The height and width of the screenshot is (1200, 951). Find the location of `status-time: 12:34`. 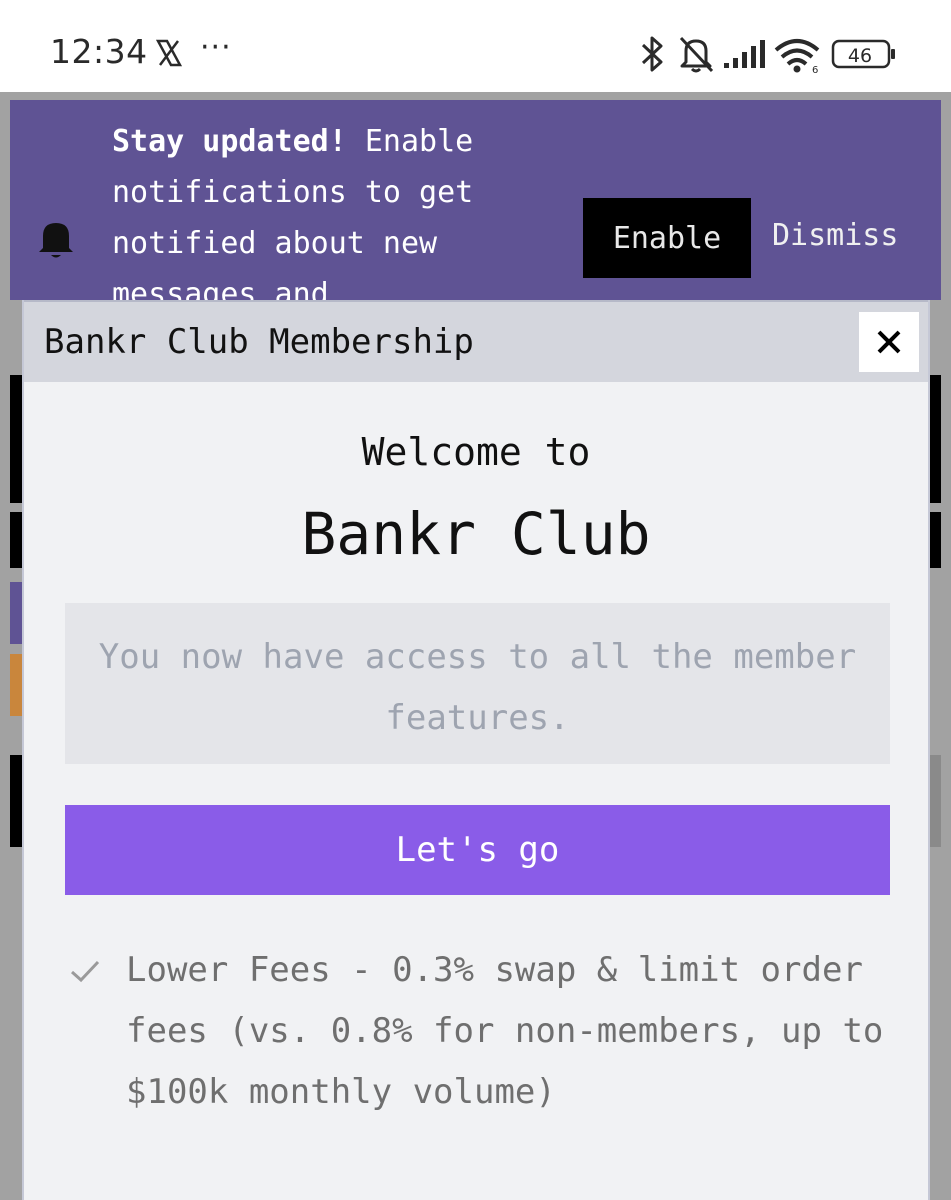

status-time: 12:34 is located at coordinates (99, 51).